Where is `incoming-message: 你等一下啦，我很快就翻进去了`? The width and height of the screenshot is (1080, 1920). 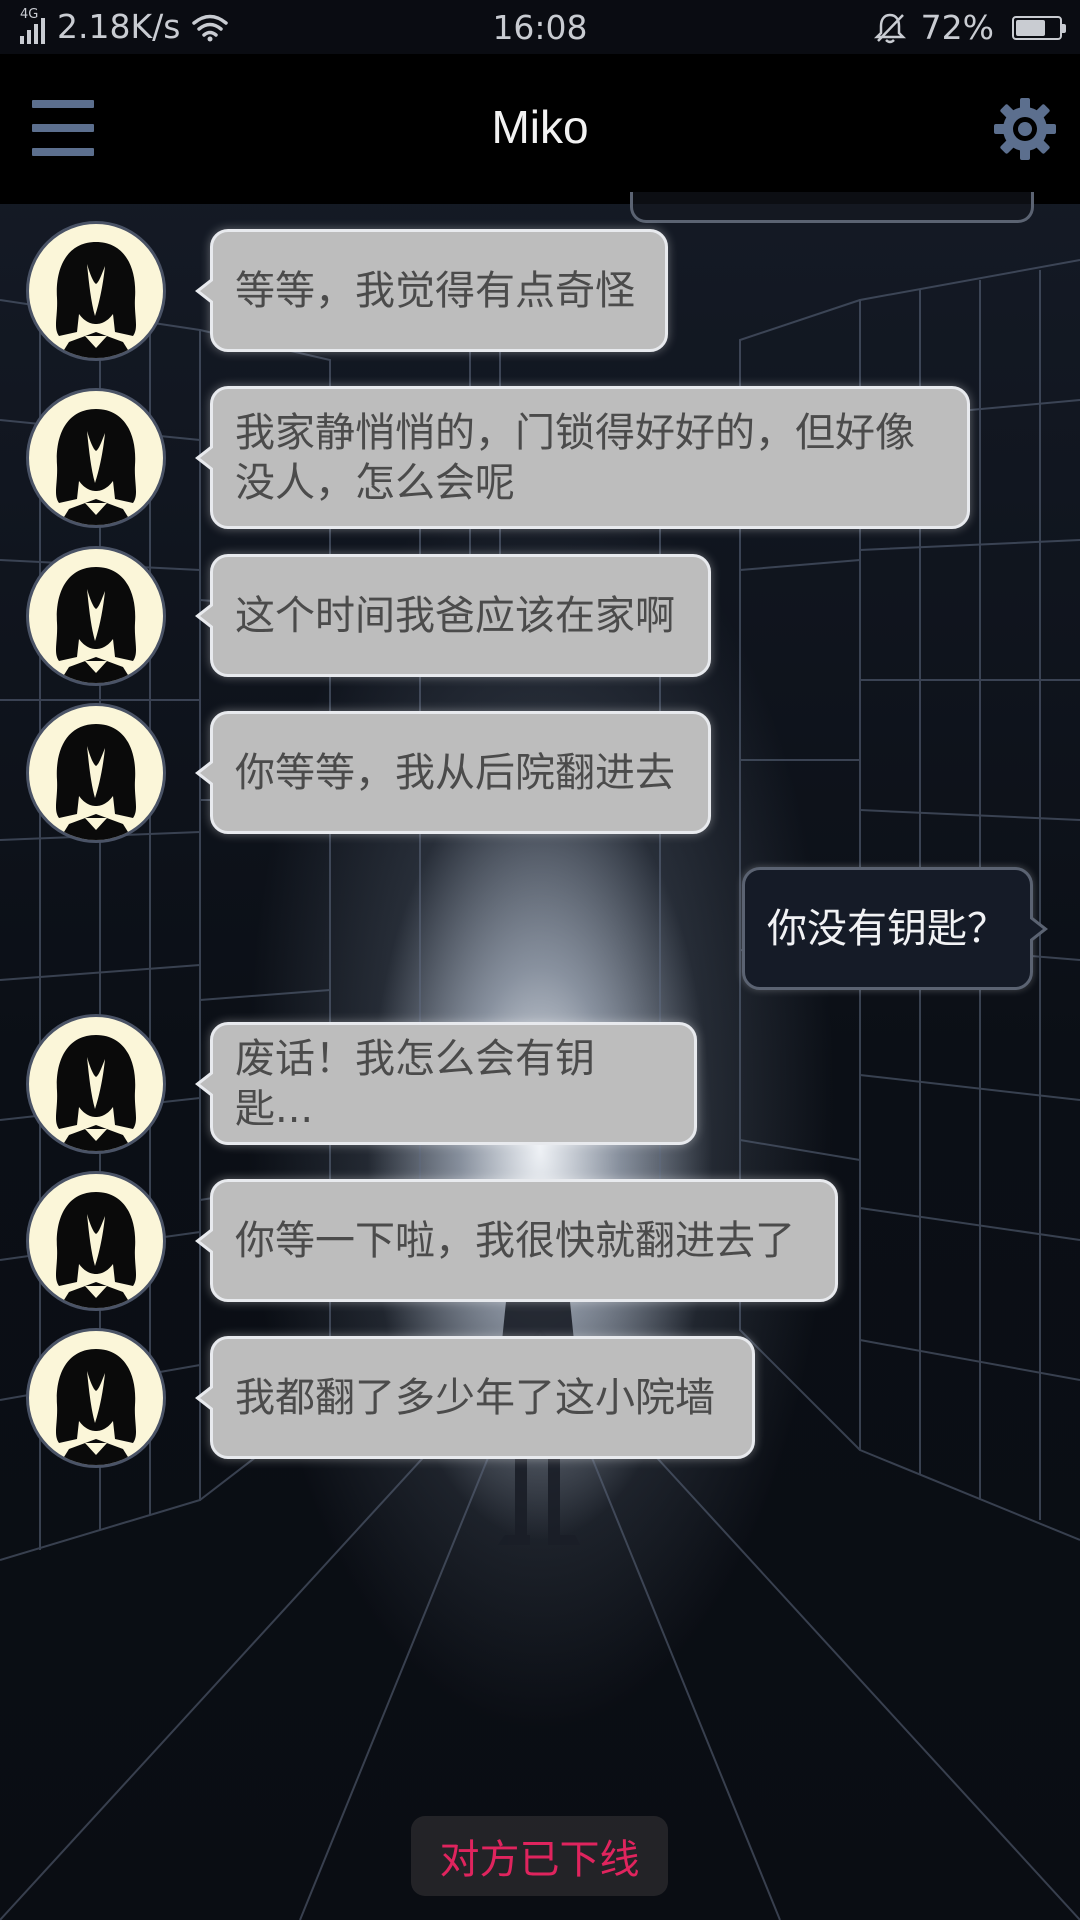 incoming-message: 你等一下啦，我很快就翻进去了 is located at coordinates (516, 1240).